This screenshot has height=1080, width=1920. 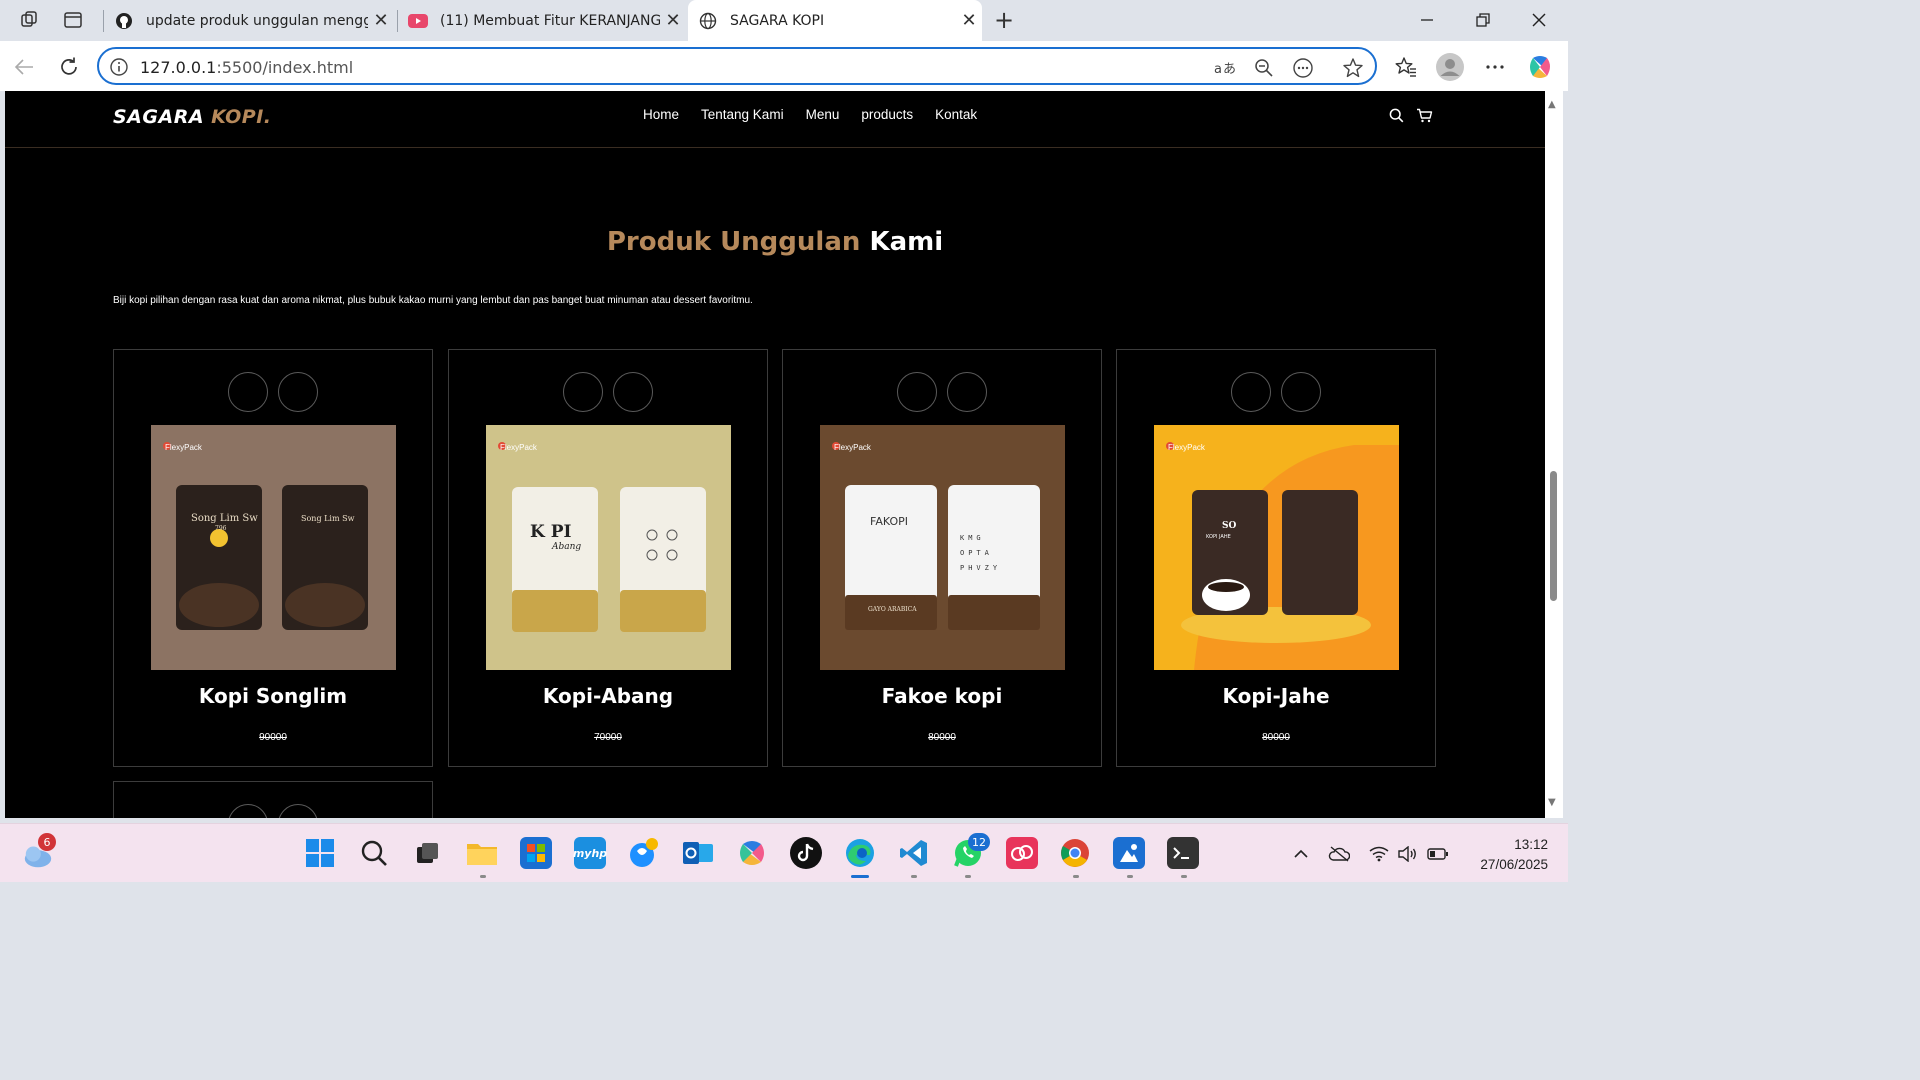 I want to click on copilot-taskbar-icon, so click(x=644, y=853).